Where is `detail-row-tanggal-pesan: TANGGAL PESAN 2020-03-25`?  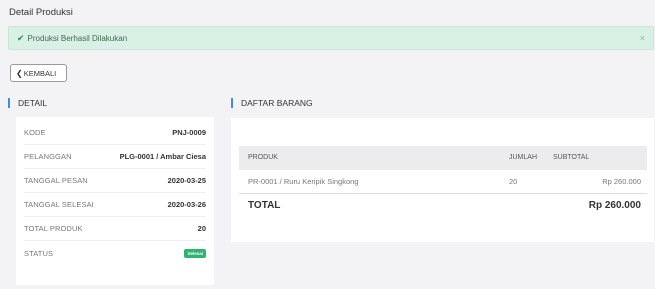
detail-row-tanggal-pesan: TANGGAL PESAN 2020-03-25 is located at coordinates (115, 181).